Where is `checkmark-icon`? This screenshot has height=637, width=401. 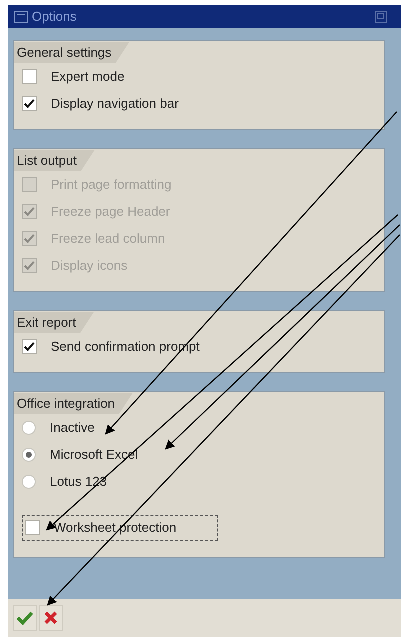 checkmark-icon is located at coordinates (25, 618).